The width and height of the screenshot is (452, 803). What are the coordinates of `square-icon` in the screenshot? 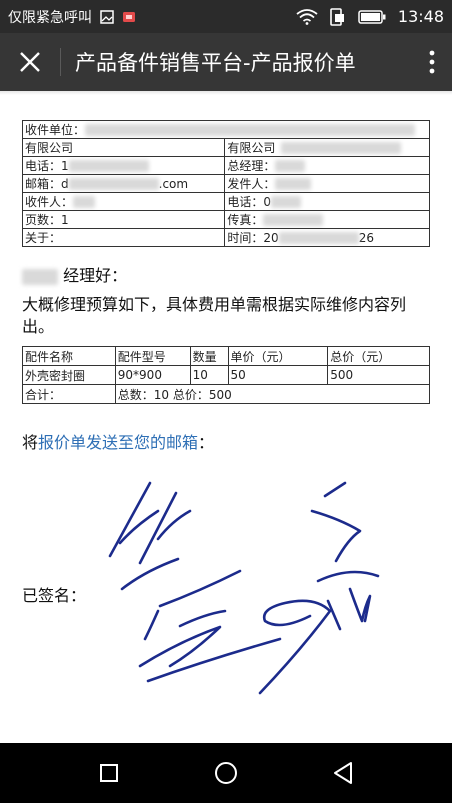 It's located at (108, 773).